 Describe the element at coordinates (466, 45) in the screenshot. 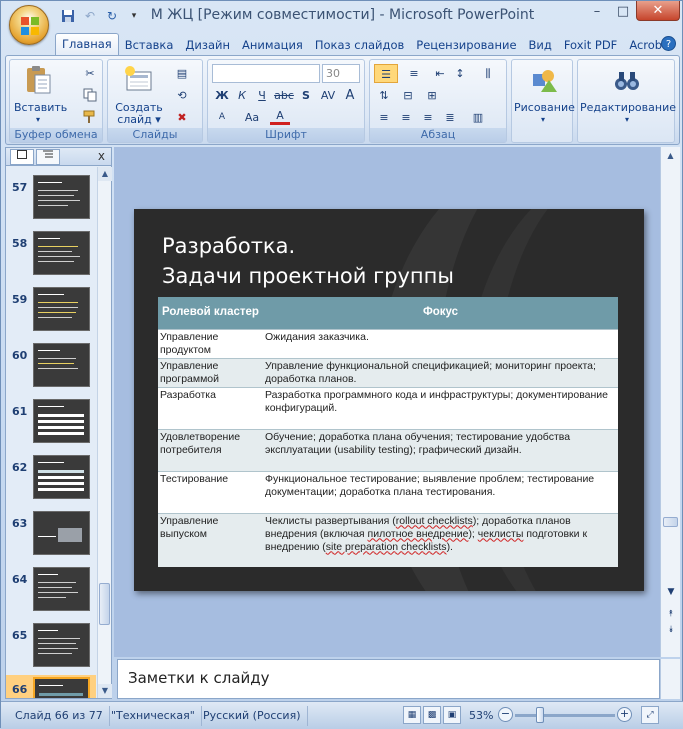

I see `tab-review: Рецензирование` at that location.